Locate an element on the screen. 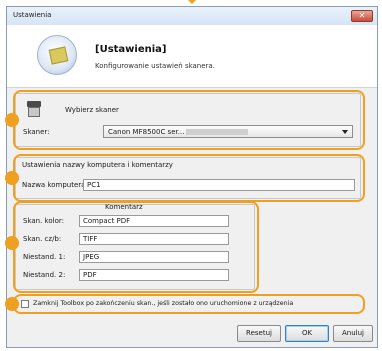  header-title: [Ustawienia] is located at coordinates (131, 49).